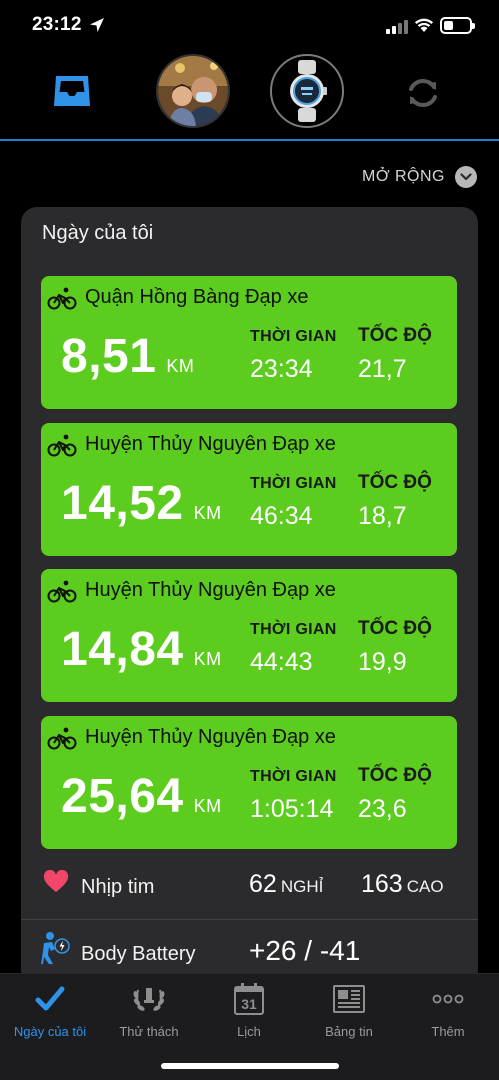  What do you see at coordinates (50, 1031) in the screenshot?
I see `tab-label: Ngày của tôi` at bounding box center [50, 1031].